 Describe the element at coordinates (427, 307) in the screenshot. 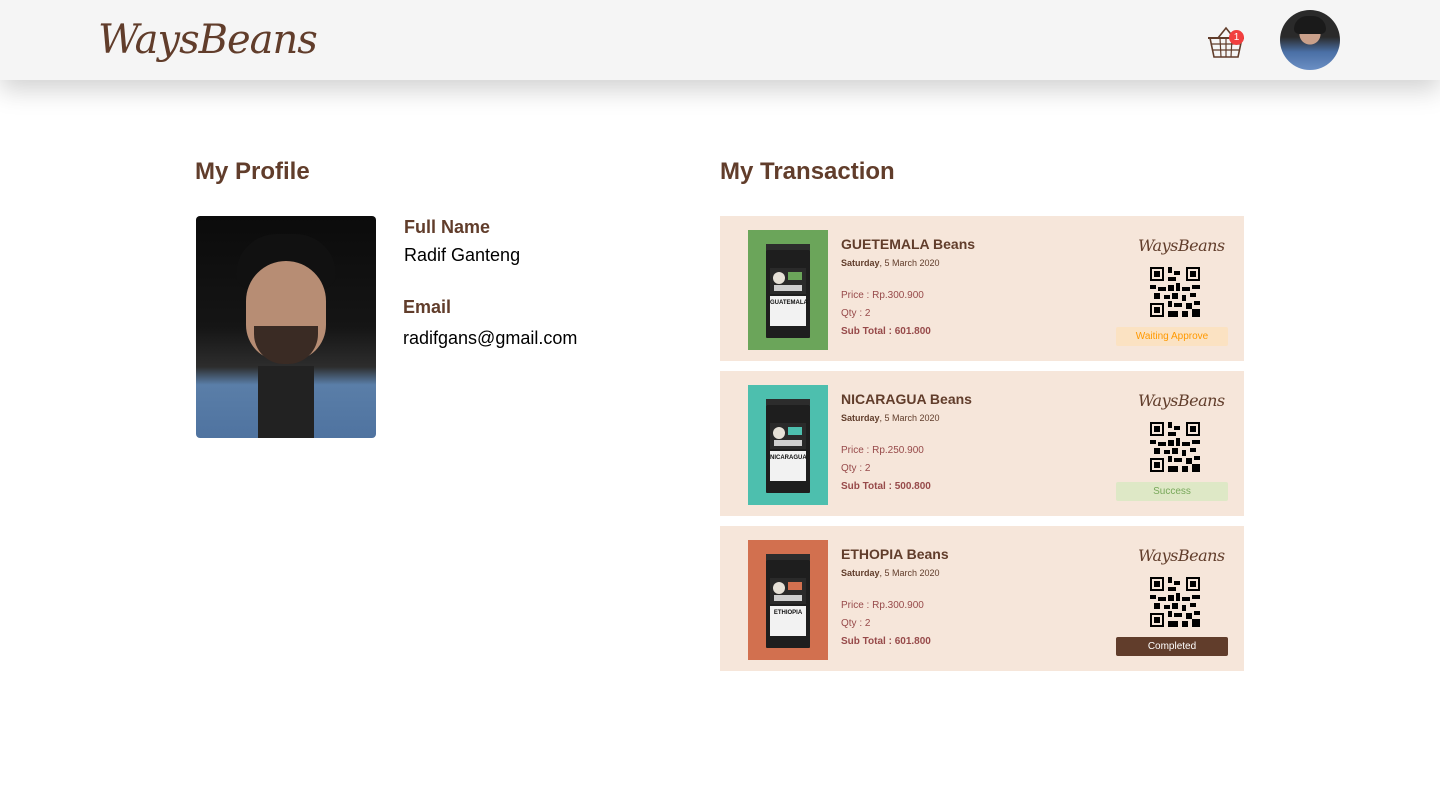

I see `email-label: Email` at that location.